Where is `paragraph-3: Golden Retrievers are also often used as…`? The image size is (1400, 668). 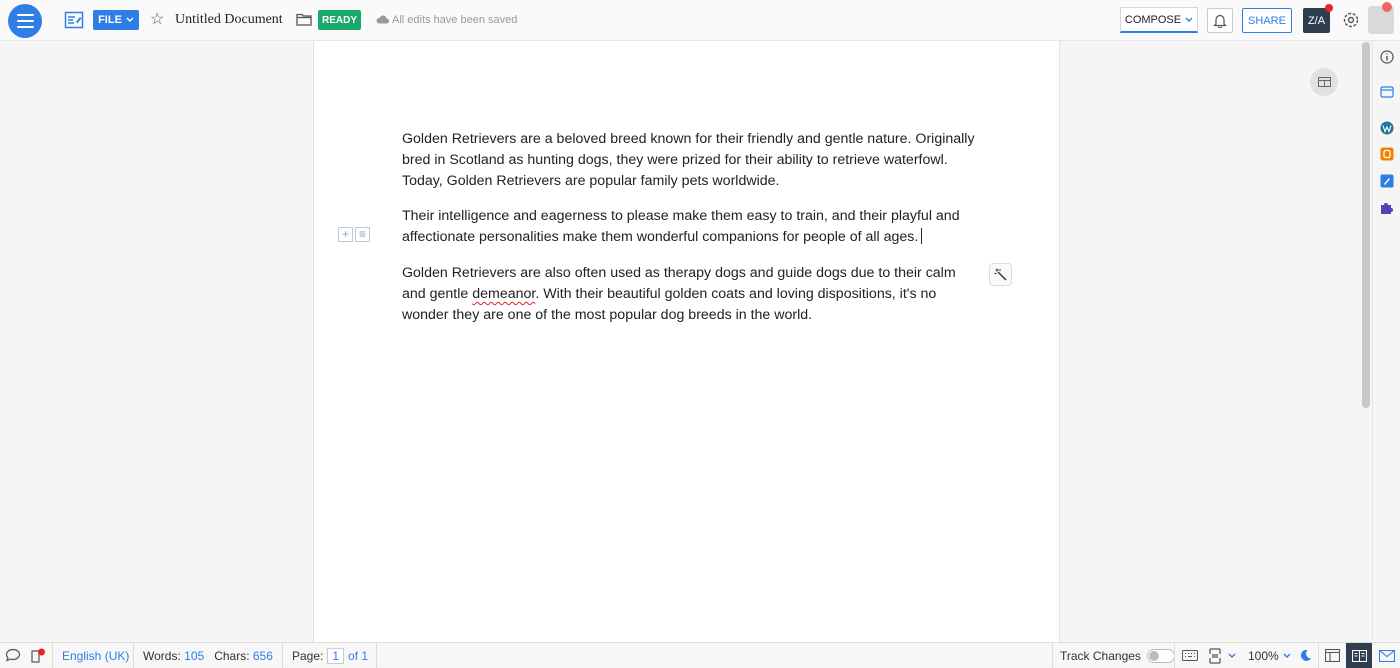
paragraph-3: Golden Retrievers are also often used as… is located at coordinates (692, 294).